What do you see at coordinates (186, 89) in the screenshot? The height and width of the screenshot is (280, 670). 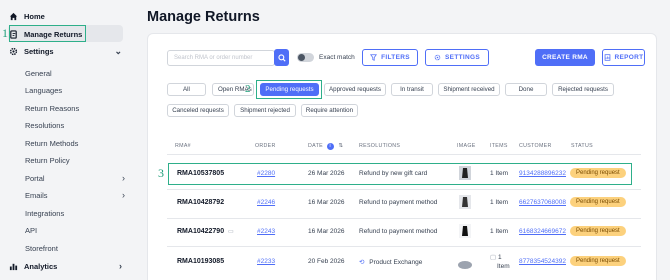 I see `chip-all: All` at bounding box center [186, 89].